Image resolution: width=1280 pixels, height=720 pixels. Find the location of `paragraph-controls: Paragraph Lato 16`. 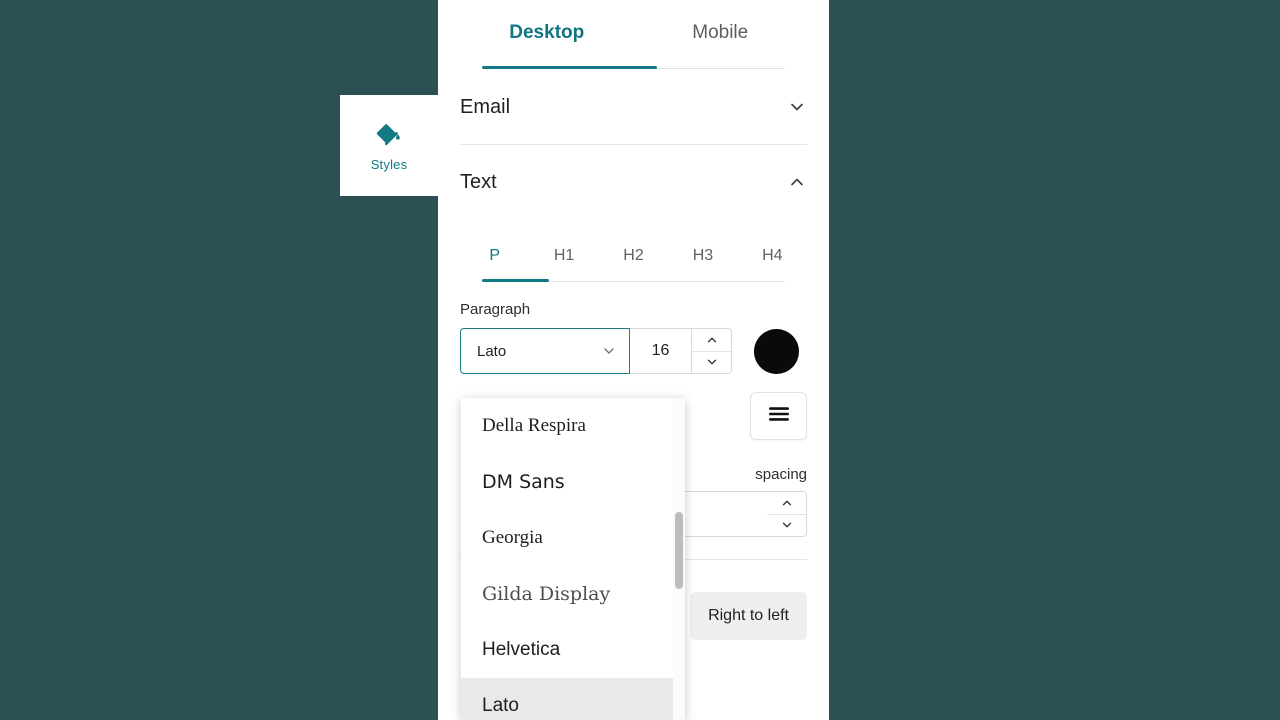

paragraph-controls: Paragraph Lato 16 is located at coordinates (633, 337).